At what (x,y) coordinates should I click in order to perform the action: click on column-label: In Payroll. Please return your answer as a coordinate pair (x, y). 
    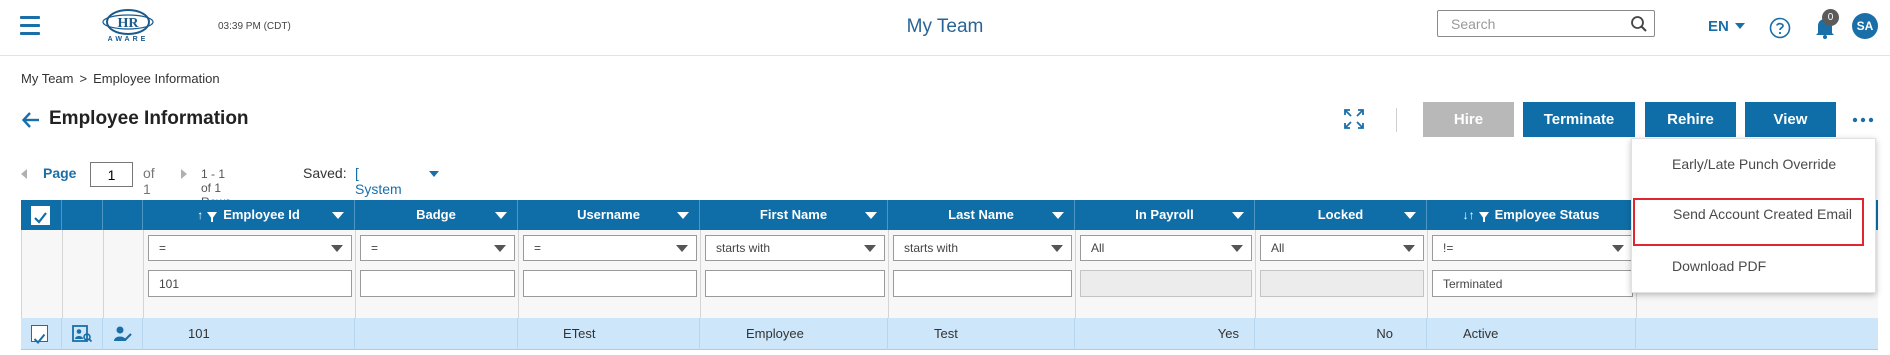
    Looking at the image, I should click on (1164, 214).